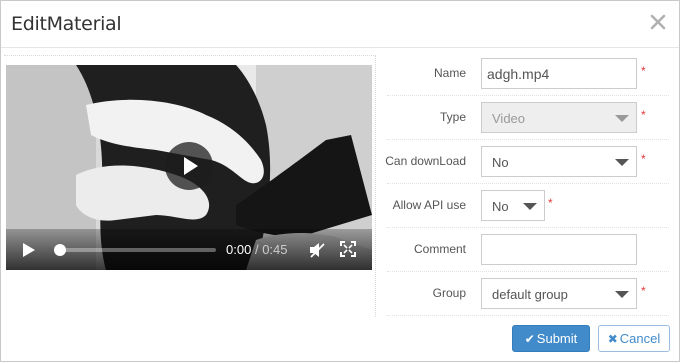 Image resolution: width=680 pixels, height=362 pixels. Describe the element at coordinates (640, 338) in the screenshot. I see `cancel-label: Cancel` at that location.